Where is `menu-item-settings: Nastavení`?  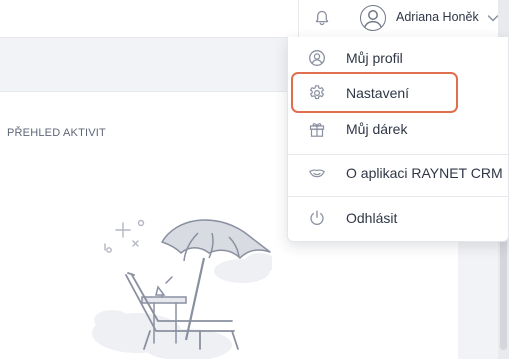 menu-item-settings: Nastavení is located at coordinates (398, 93).